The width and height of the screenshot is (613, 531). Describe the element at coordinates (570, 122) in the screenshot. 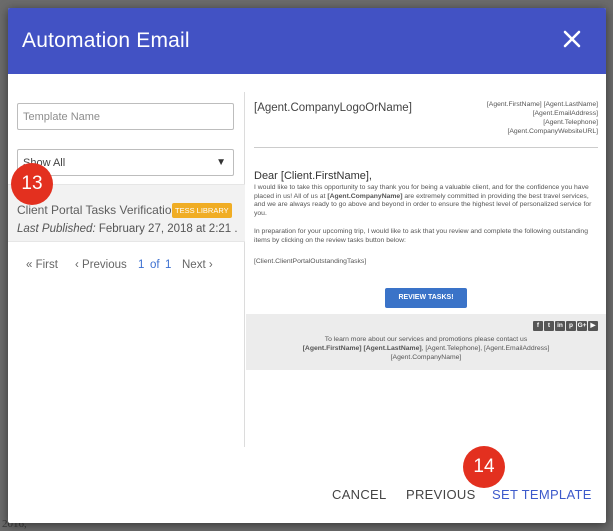

I see `agent-telephone-line: [Agent.Telephone]` at that location.